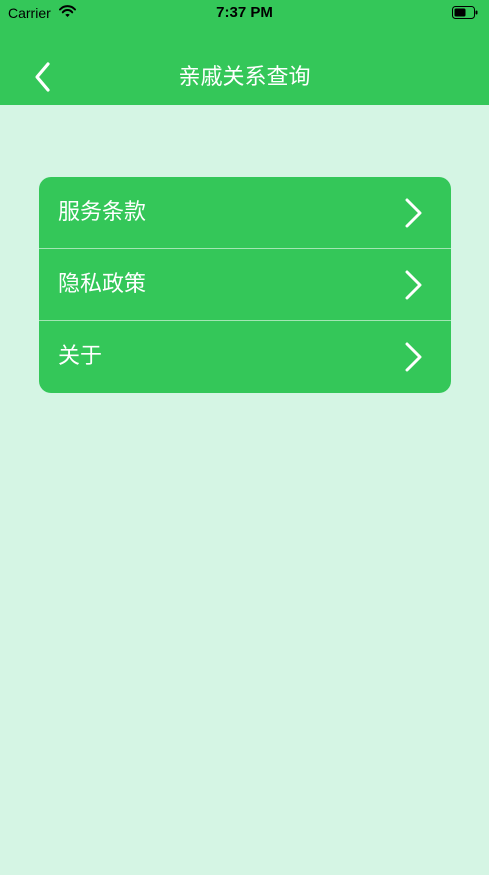 This screenshot has width=489, height=875. Describe the element at coordinates (245, 357) in the screenshot. I see `menu-item-about: 关于` at that location.